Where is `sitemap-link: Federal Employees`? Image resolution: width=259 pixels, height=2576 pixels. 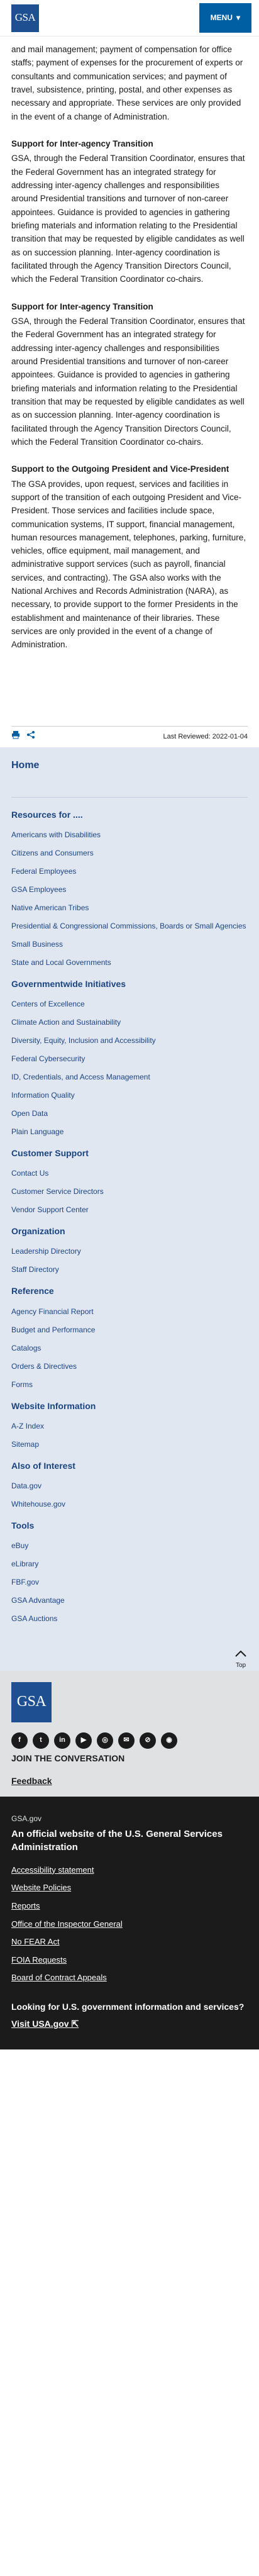
sitemap-link: Federal Employees is located at coordinates (129, 871).